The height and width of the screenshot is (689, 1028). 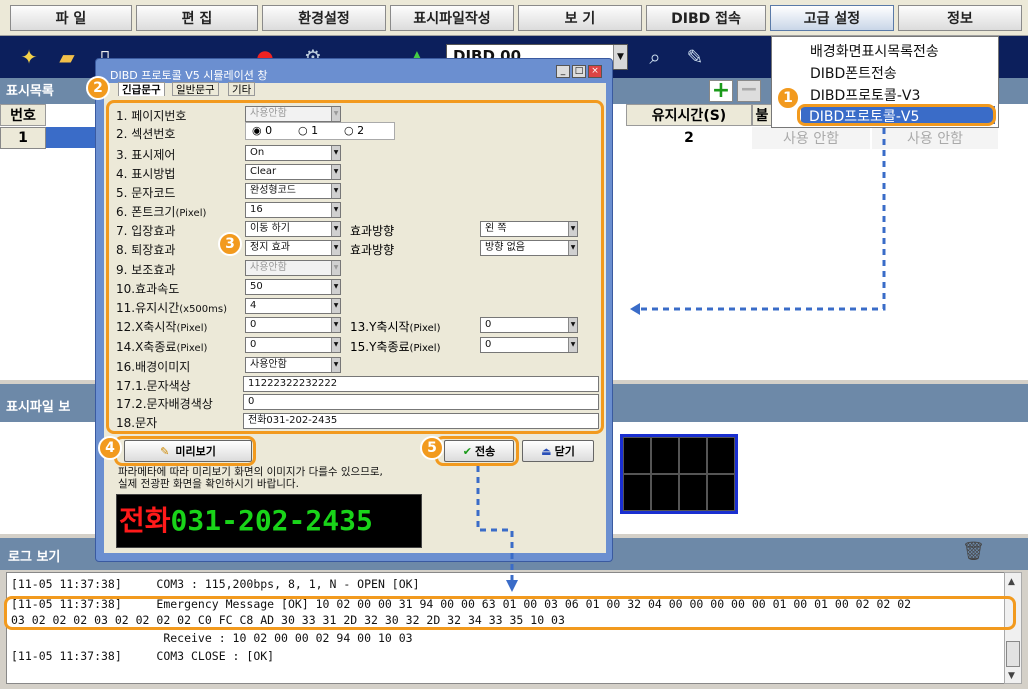 I want to click on menu-item-bg-list-send: 배경화면표시목록전송, so click(x=874, y=51).